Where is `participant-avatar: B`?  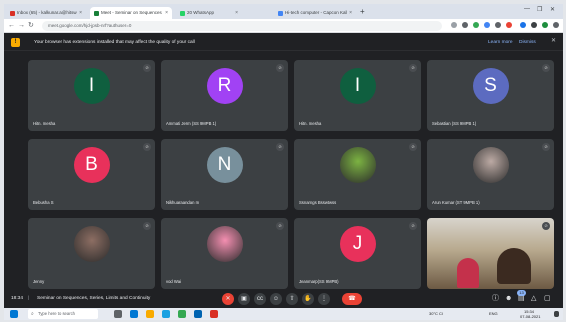
participant-avatar: B is located at coordinates (91, 164).